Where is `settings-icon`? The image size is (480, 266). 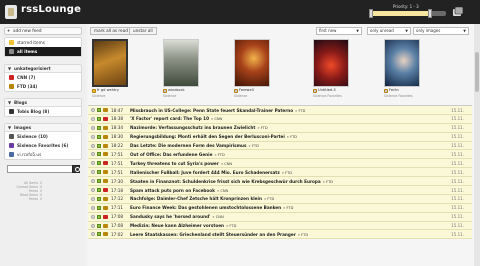
settings-icon is located at coordinates (458, 12).